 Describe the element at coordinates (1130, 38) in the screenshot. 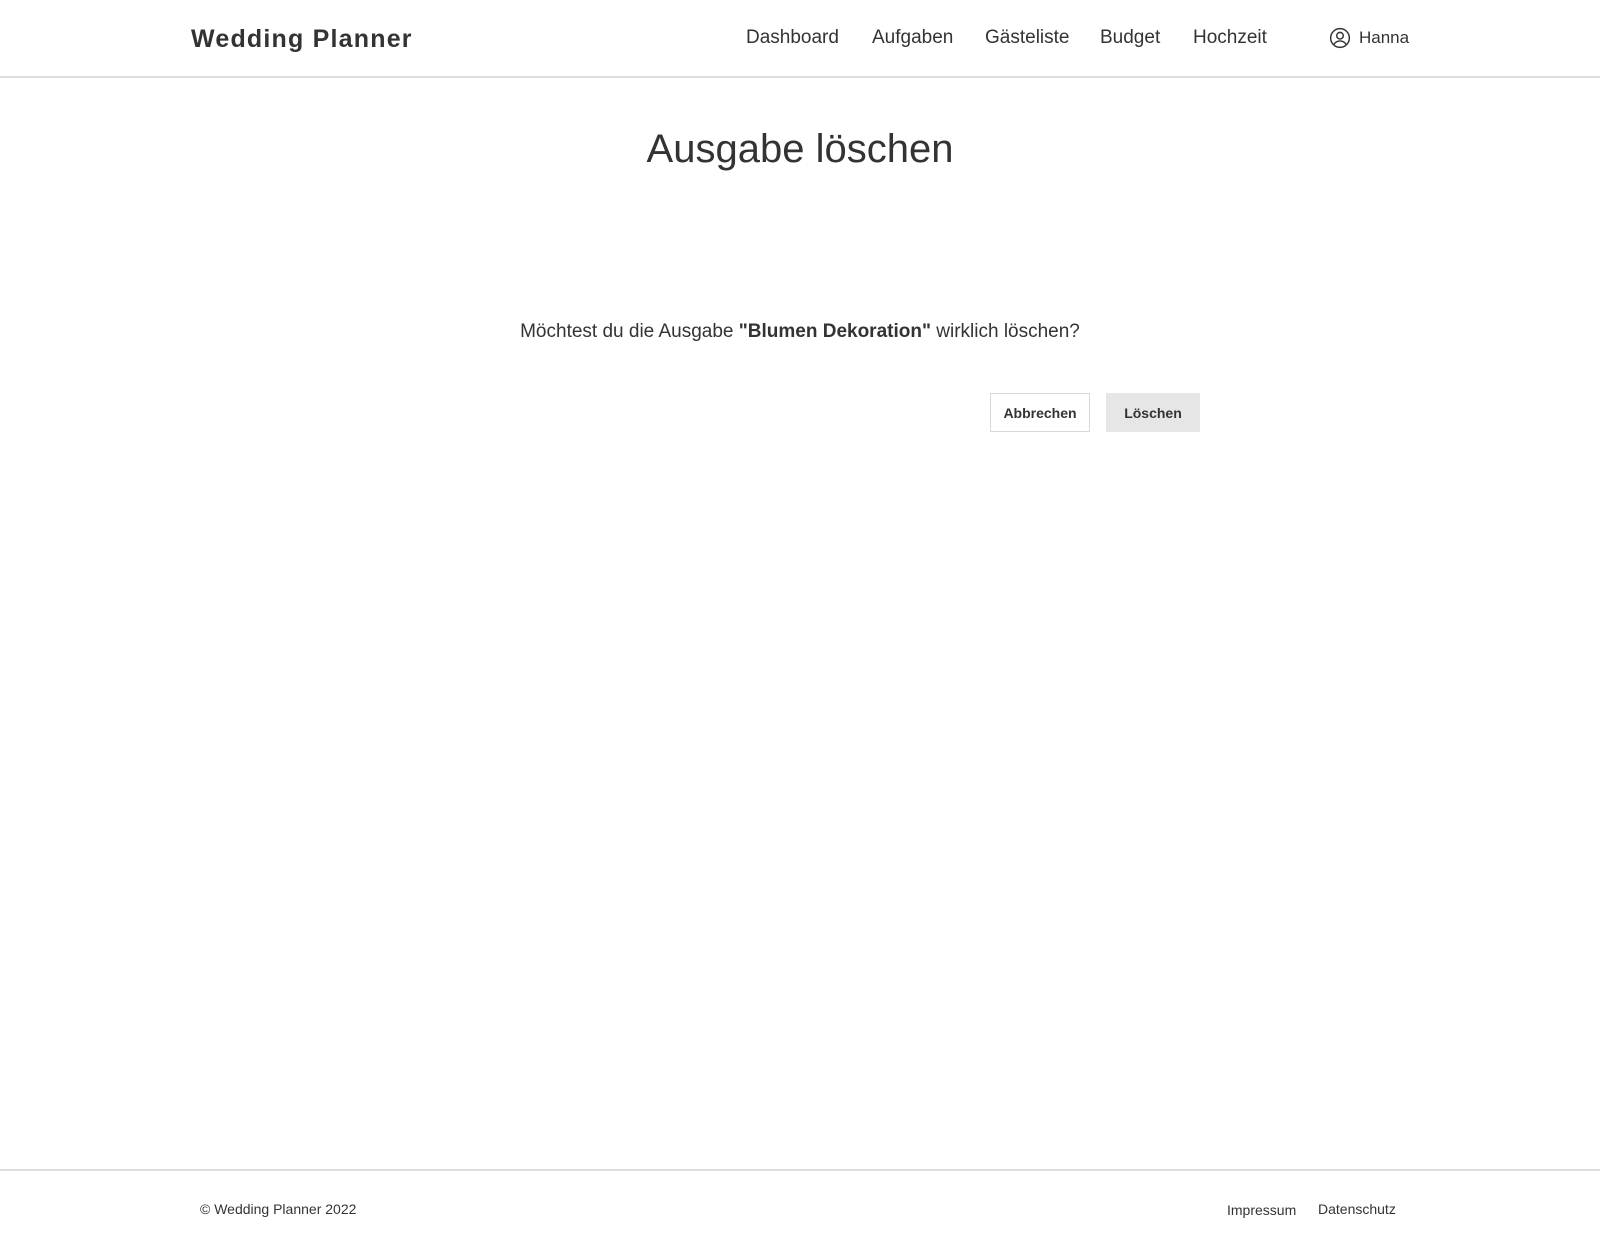

I see `nav-item-budget: Budget` at that location.